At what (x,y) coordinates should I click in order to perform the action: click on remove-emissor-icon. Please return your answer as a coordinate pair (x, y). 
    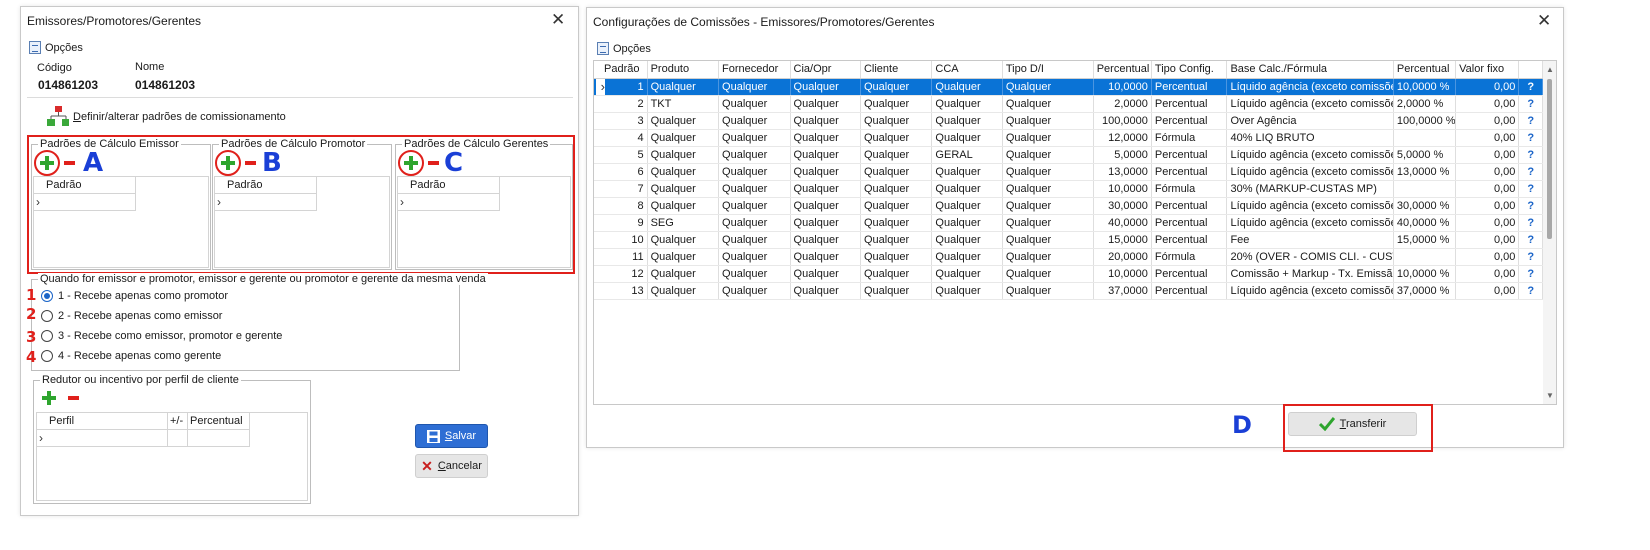
    Looking at the image, I should click on (69, 163).